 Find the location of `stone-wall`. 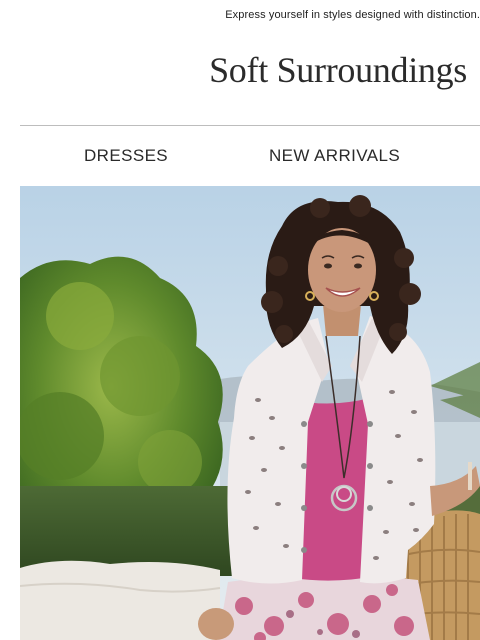

stone-wall is located at coordinates (120, 600).